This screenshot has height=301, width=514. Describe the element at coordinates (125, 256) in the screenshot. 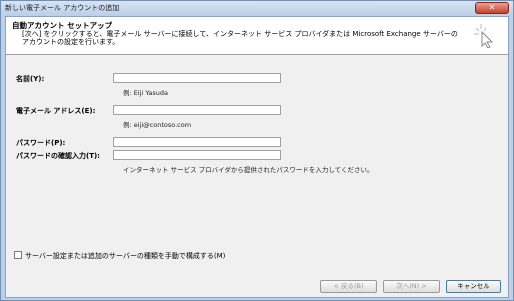

I see `manual-config-label: サーバー設定または追加のサーバーの種類を手動で構成する(M)` at that location.